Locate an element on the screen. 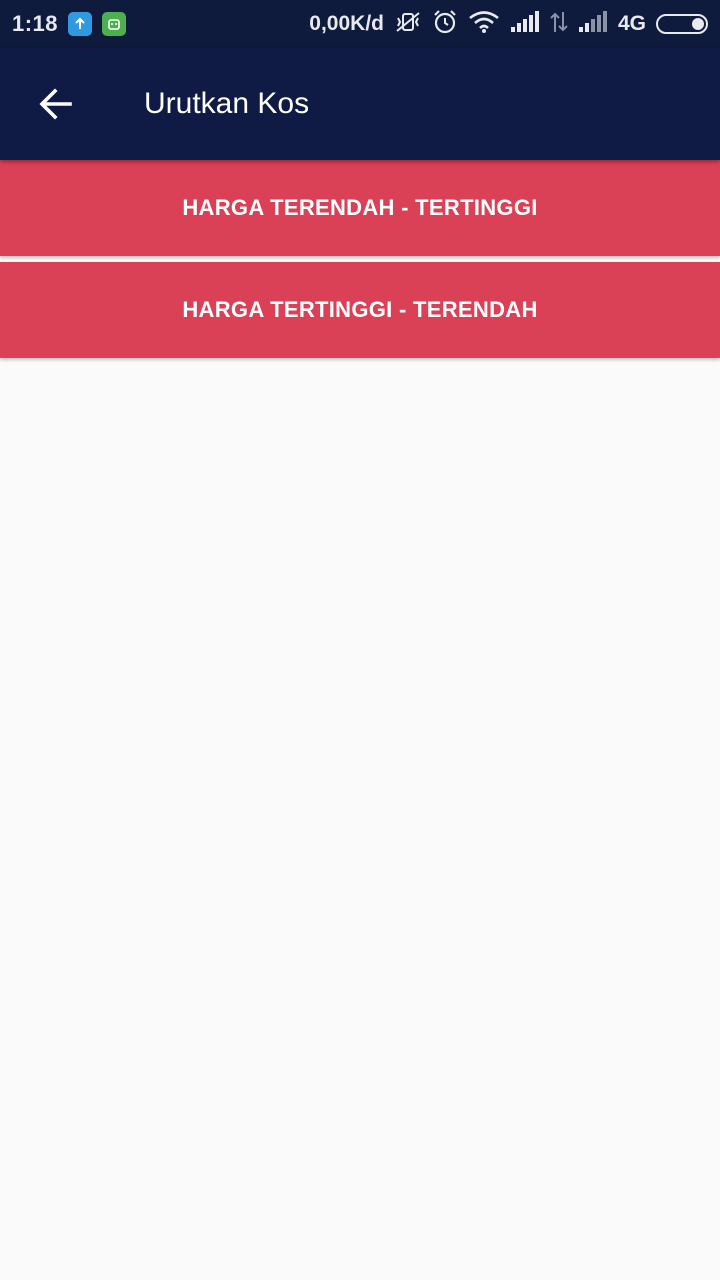 This screenshot has width=720, height=1280. wifi-icon is located at coordinates (484, 24).